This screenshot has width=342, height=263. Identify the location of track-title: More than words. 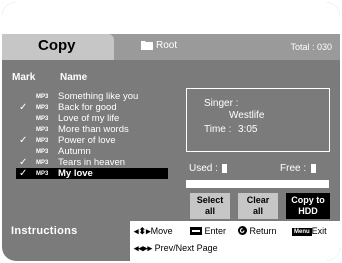
(93, 129).